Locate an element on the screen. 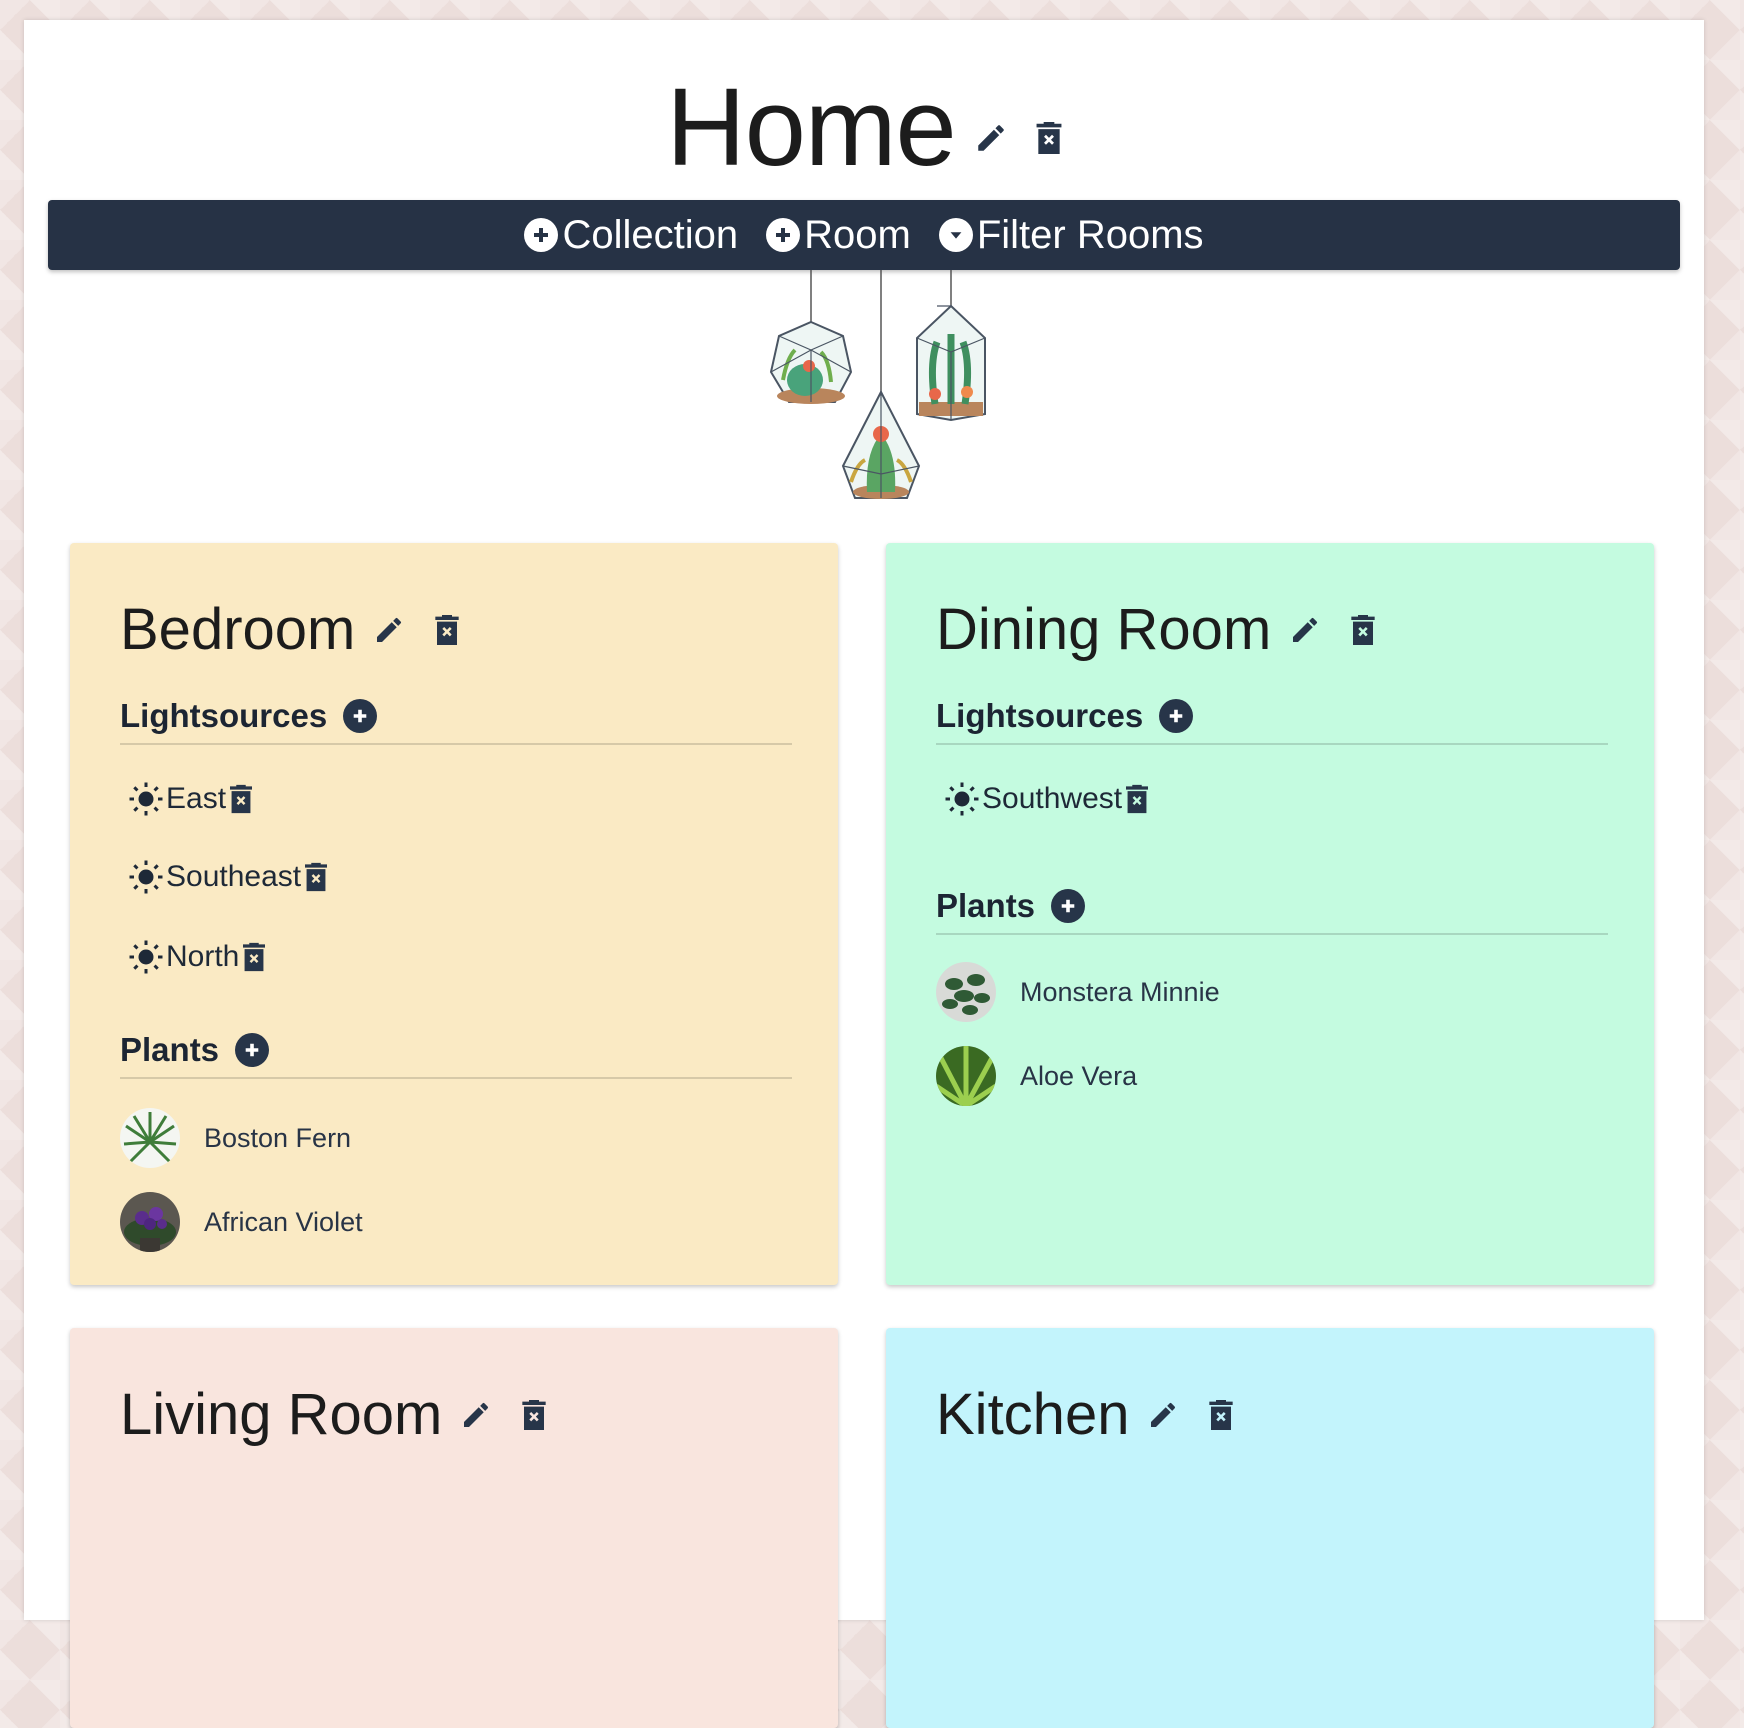  room-card-kitchen: Kitchen is located at coordinates (1270, 1528).